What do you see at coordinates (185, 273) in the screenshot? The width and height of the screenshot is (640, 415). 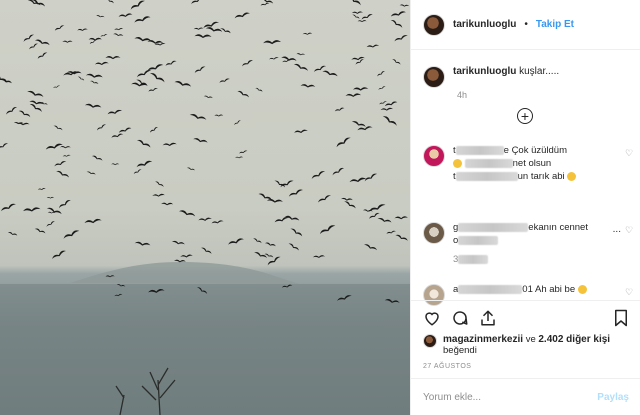 I see `island-silhouette` at bounding box center [185, 273].